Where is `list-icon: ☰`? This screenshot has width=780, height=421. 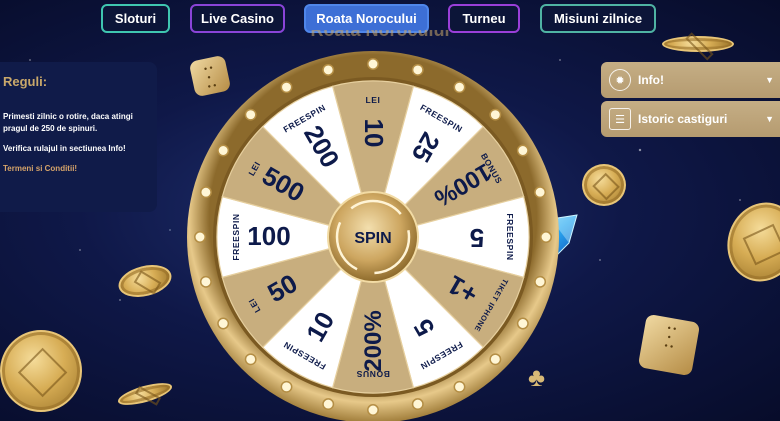 list-icon: ☰ is located at coordinates (620, 119).